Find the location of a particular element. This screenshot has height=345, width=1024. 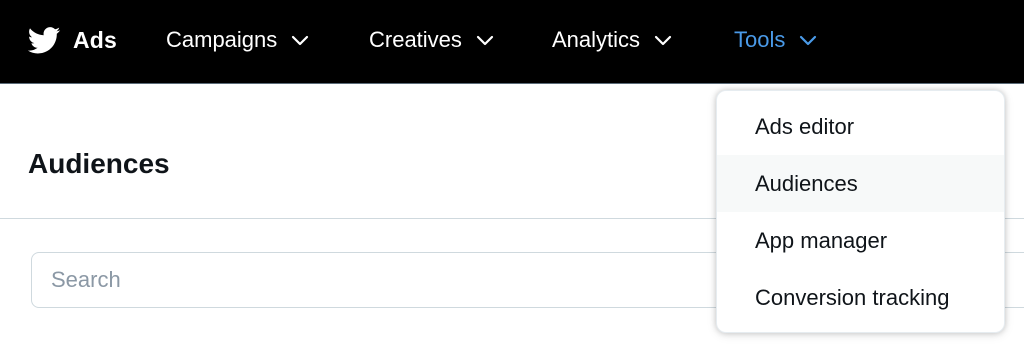

menu-item-audiences: Audiences is located at coordinates (860, 183).